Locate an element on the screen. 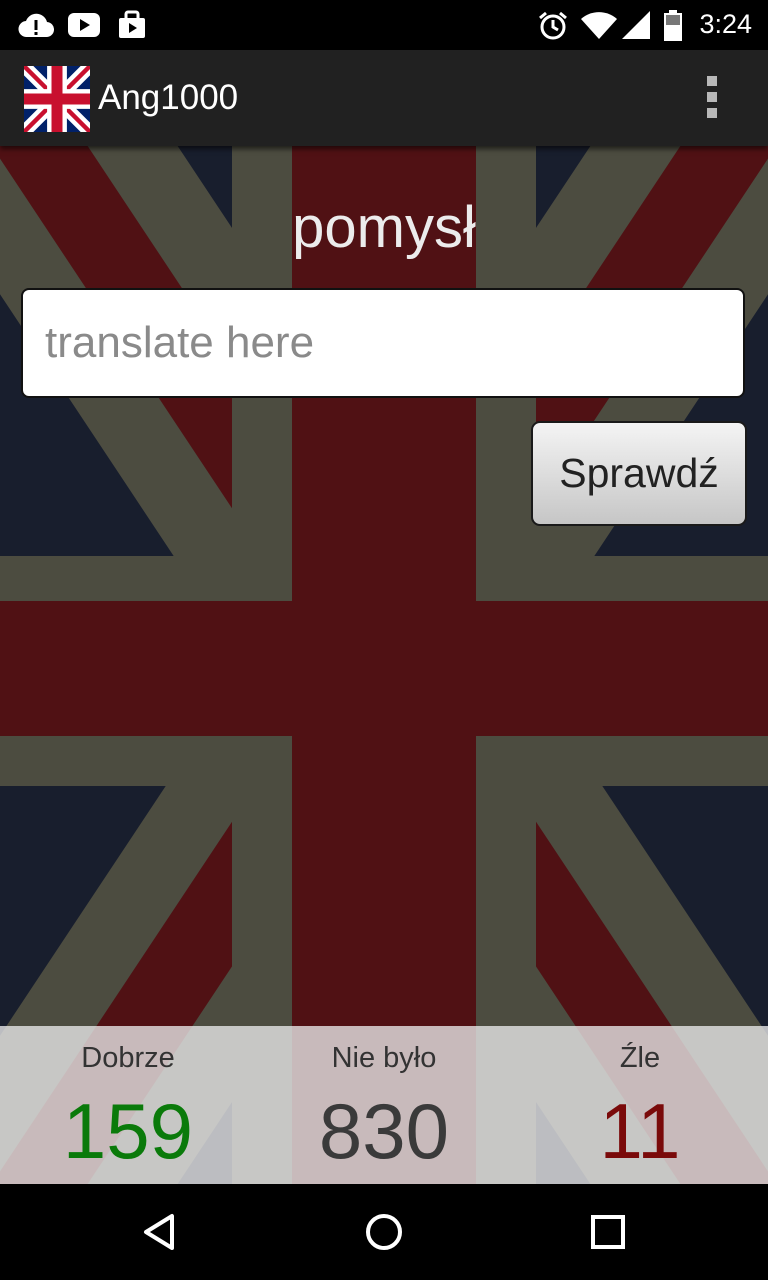  youtube-icon is located at coordinates (84, 25).